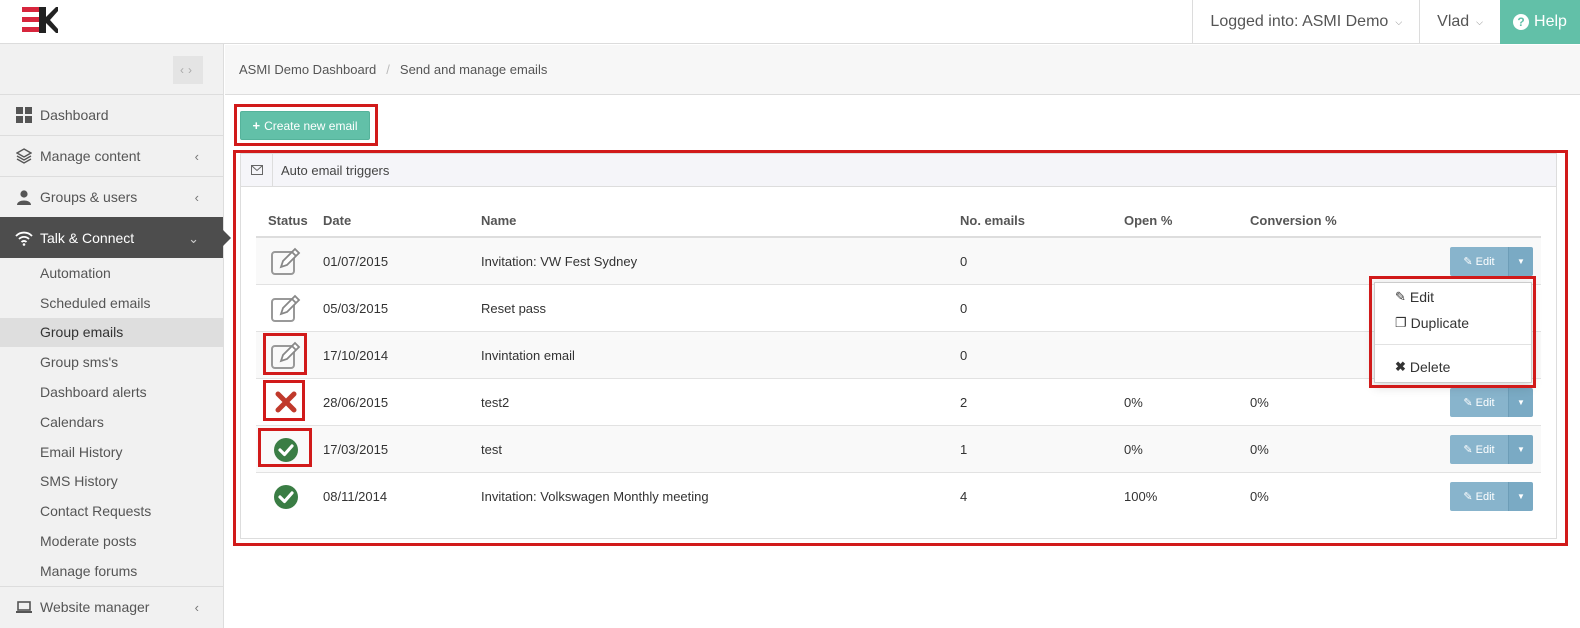  What do you see at coordinates (964, 449) in the screenshot?
I see `row-emails: 1` at bounding box center [964, 449].